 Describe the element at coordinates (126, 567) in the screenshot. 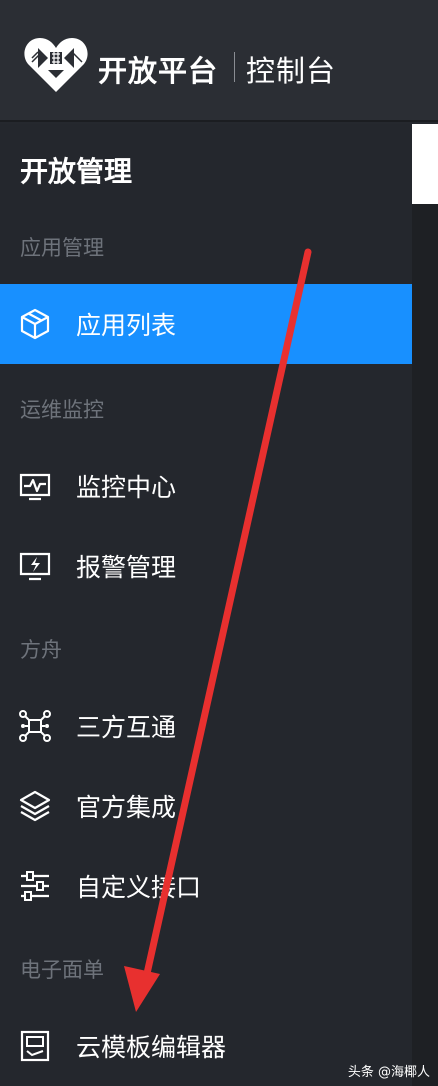

I see `sidebar-item-label: 报警管理` at that location.